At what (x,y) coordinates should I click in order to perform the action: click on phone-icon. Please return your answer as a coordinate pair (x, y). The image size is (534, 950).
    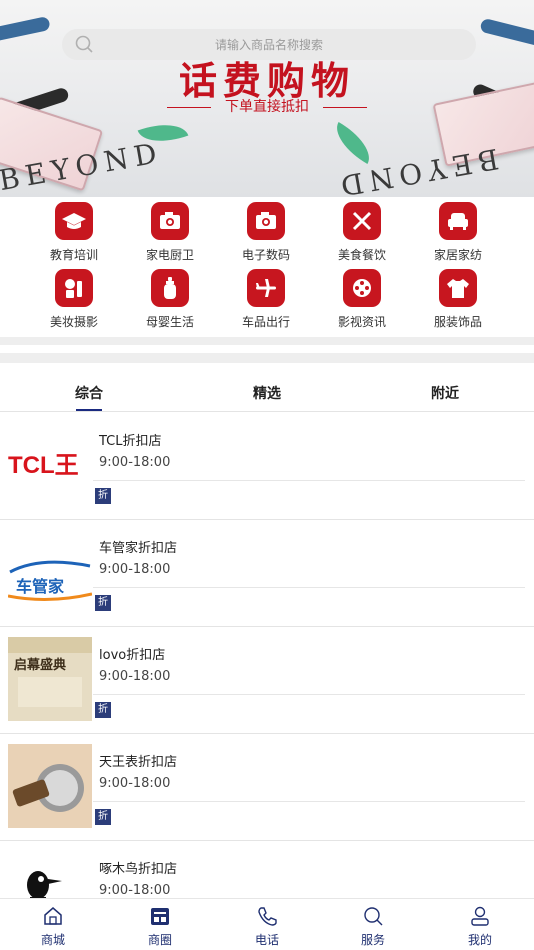
    Looking at the image, I should click on (267, 916).